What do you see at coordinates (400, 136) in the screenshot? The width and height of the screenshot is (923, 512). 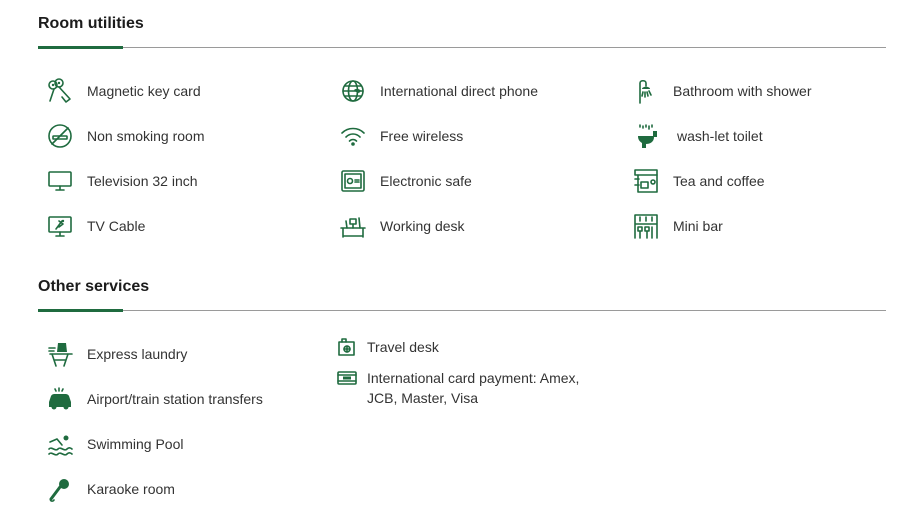 I see `amenity-free-wireless: Free wireless` at bounding box center [400, 136].